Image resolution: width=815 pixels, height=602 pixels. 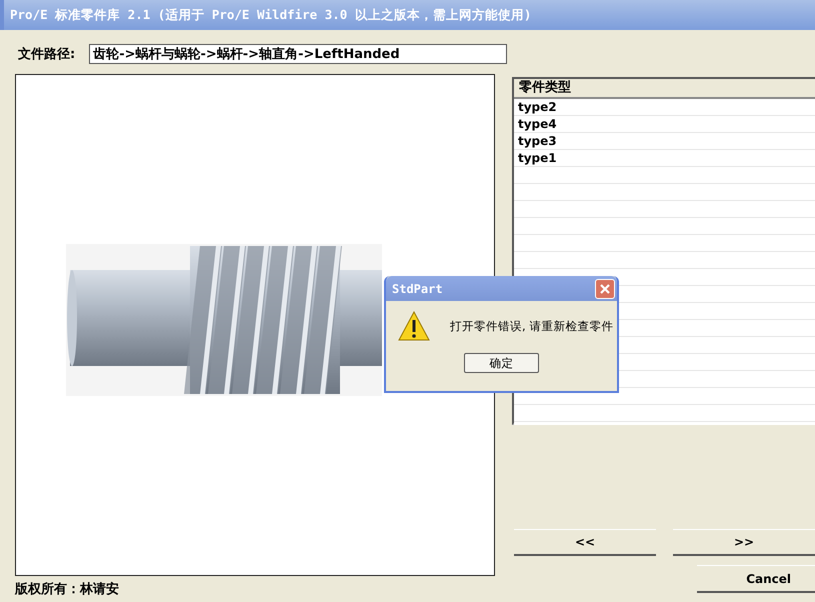 I want to click on column-header: 零件类型, so click(x=664, y=89).